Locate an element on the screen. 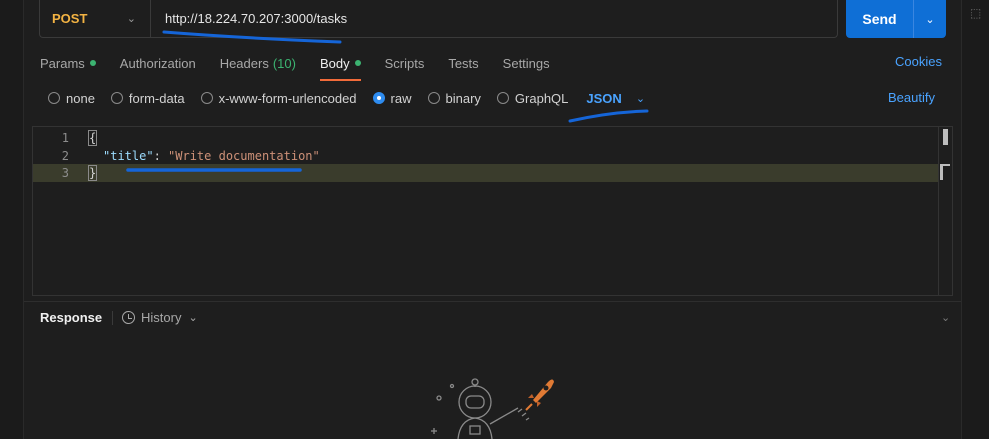  json-value: "Write documentation" is located at coordinates (244, 156).